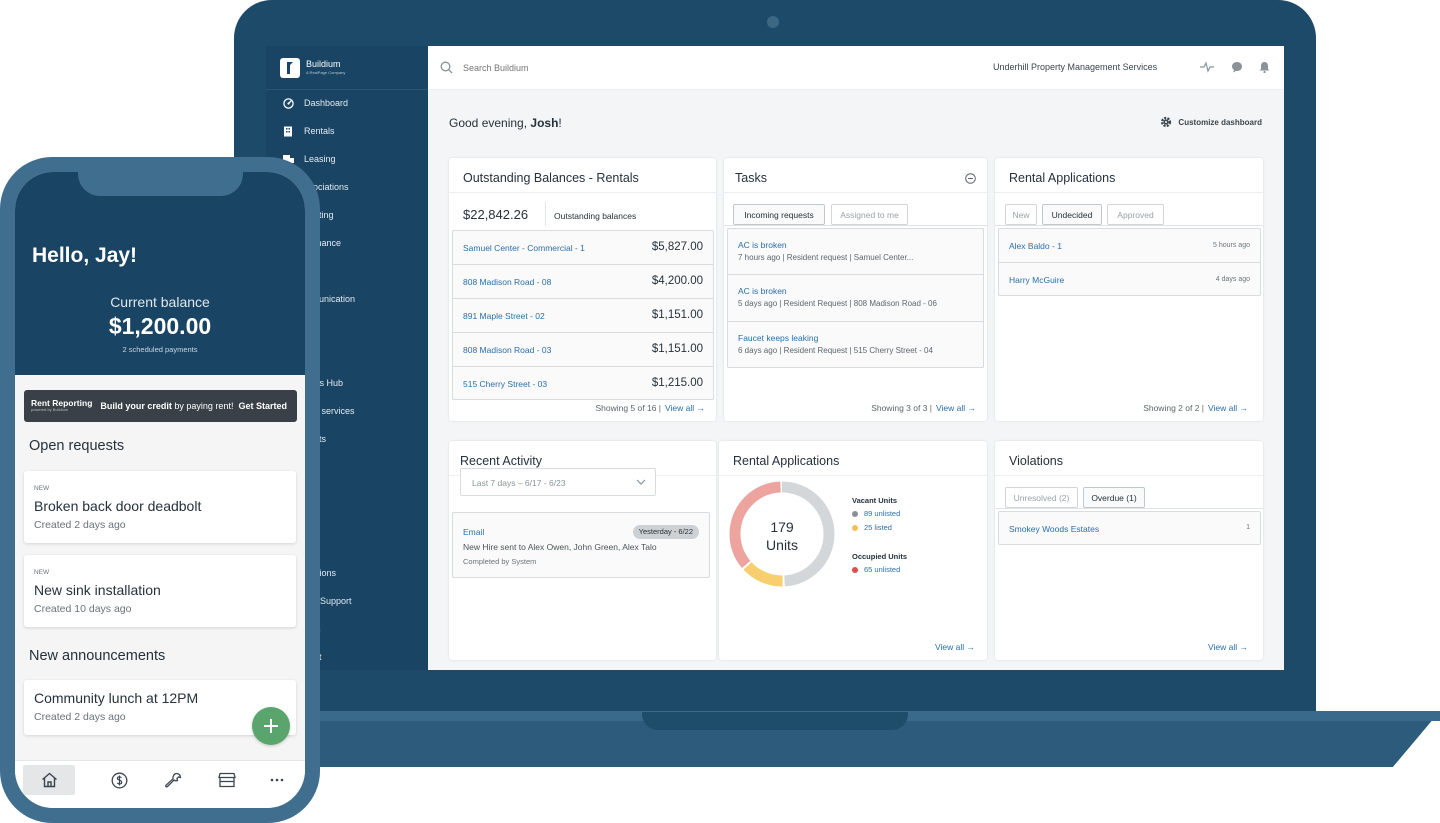 Image resolution: width=1440 pixels, height=823 pixels. What do you see at coordinates (80, 525) in the screenshot?
I see `request-created: Created 2 days ago` at bounding box center [80, 525].